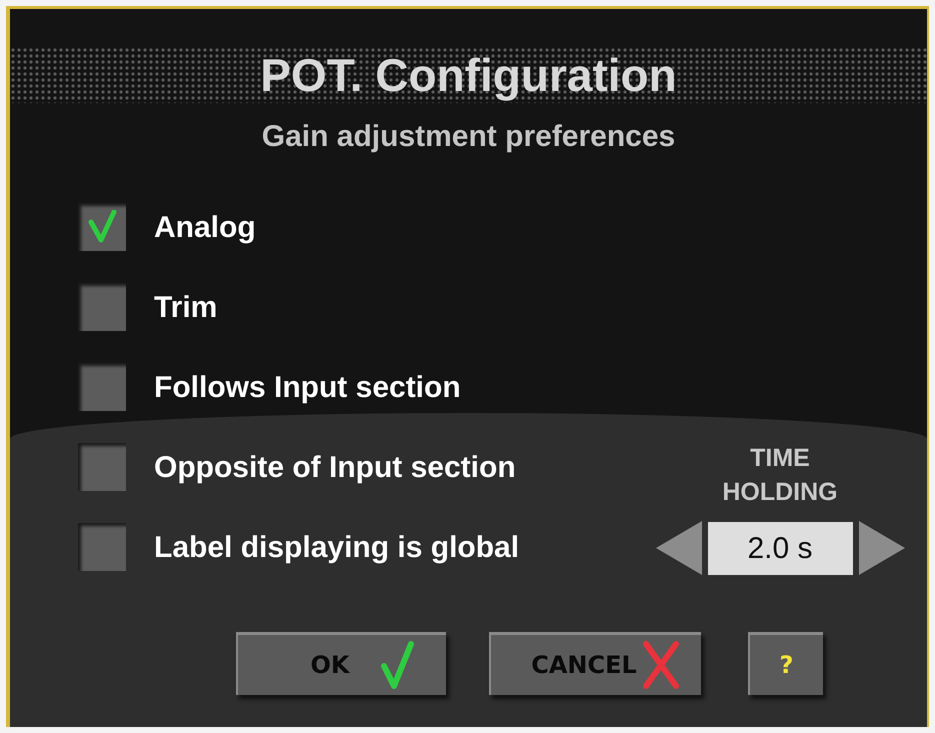 The image size is (935, 733). I want to click on increase-arrow-icon, so click(881, 548).